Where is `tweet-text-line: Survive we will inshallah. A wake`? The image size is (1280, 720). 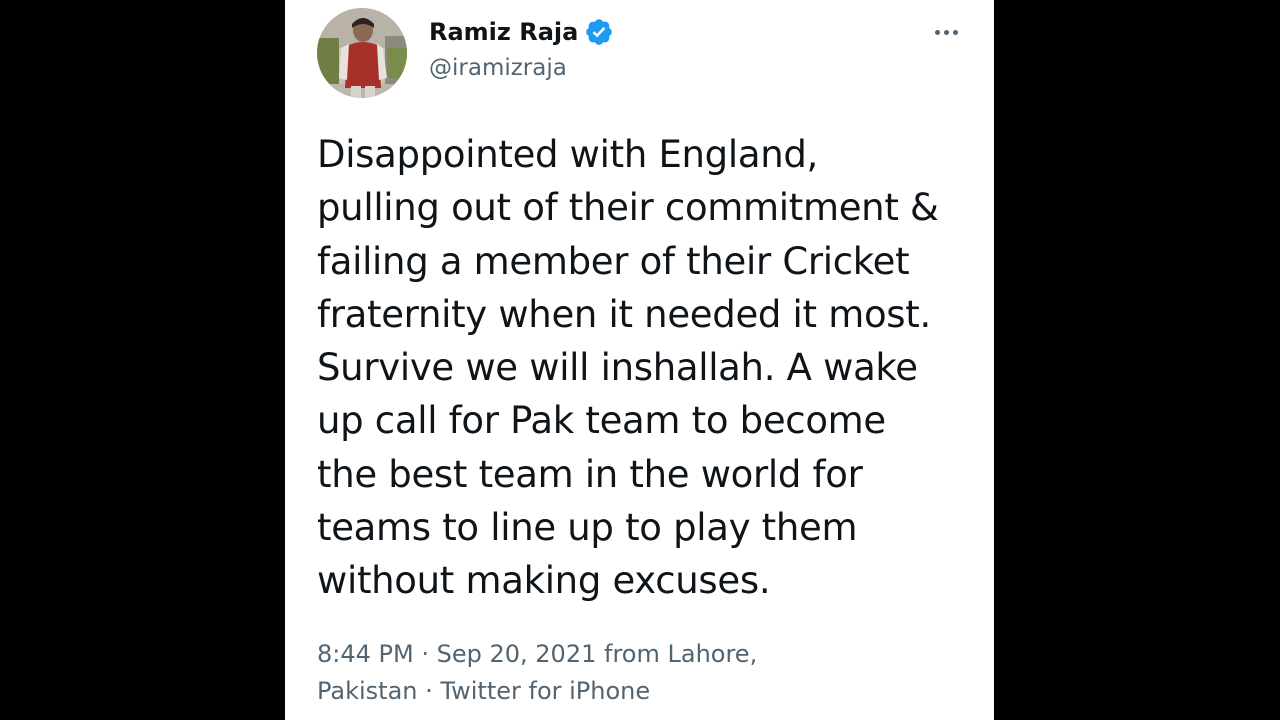 tweet-text-line: Survive we will inshallah. A wake is located at coordinates (617, 368).